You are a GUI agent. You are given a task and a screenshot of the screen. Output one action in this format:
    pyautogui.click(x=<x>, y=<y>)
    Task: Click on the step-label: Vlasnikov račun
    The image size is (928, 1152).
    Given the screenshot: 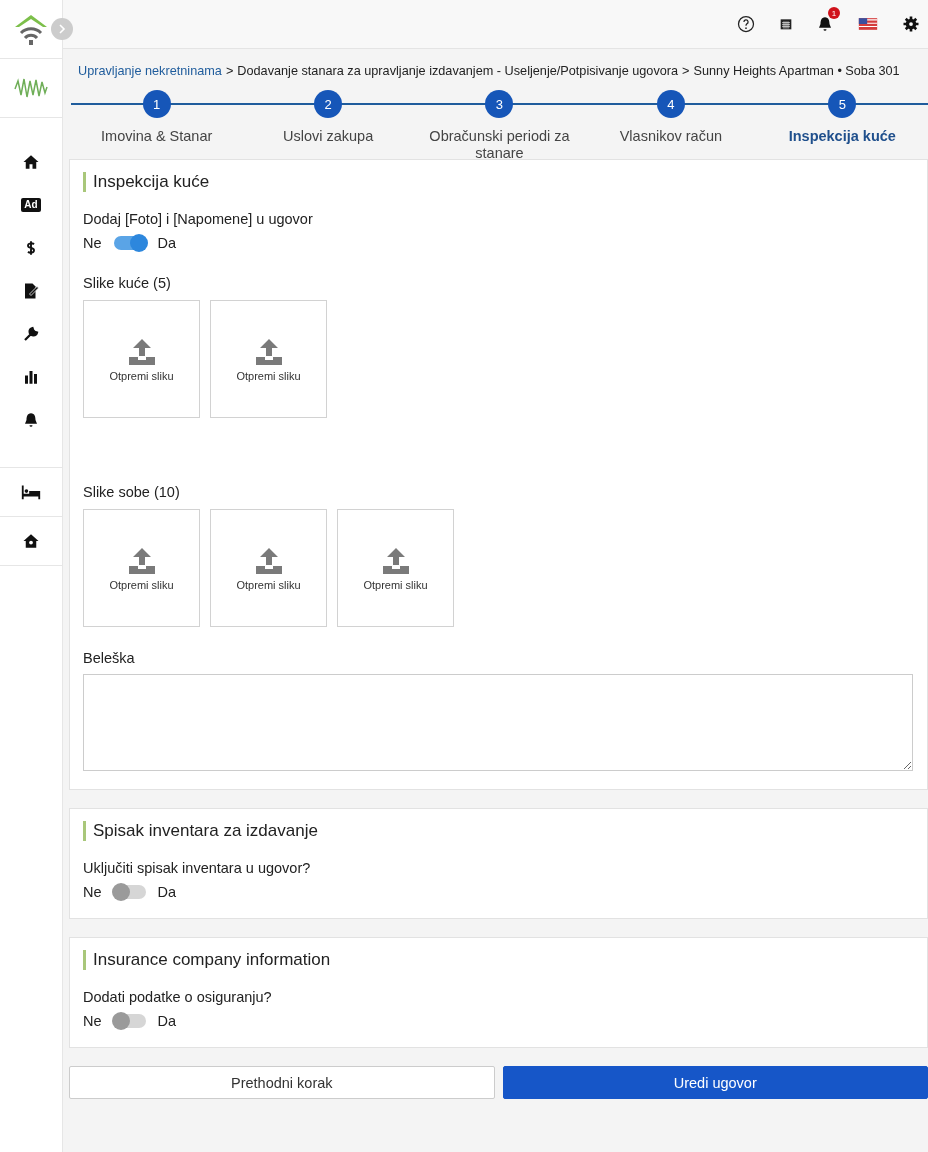 What is the action you would take?
    pyautogui.click(x=671, y=137)
    